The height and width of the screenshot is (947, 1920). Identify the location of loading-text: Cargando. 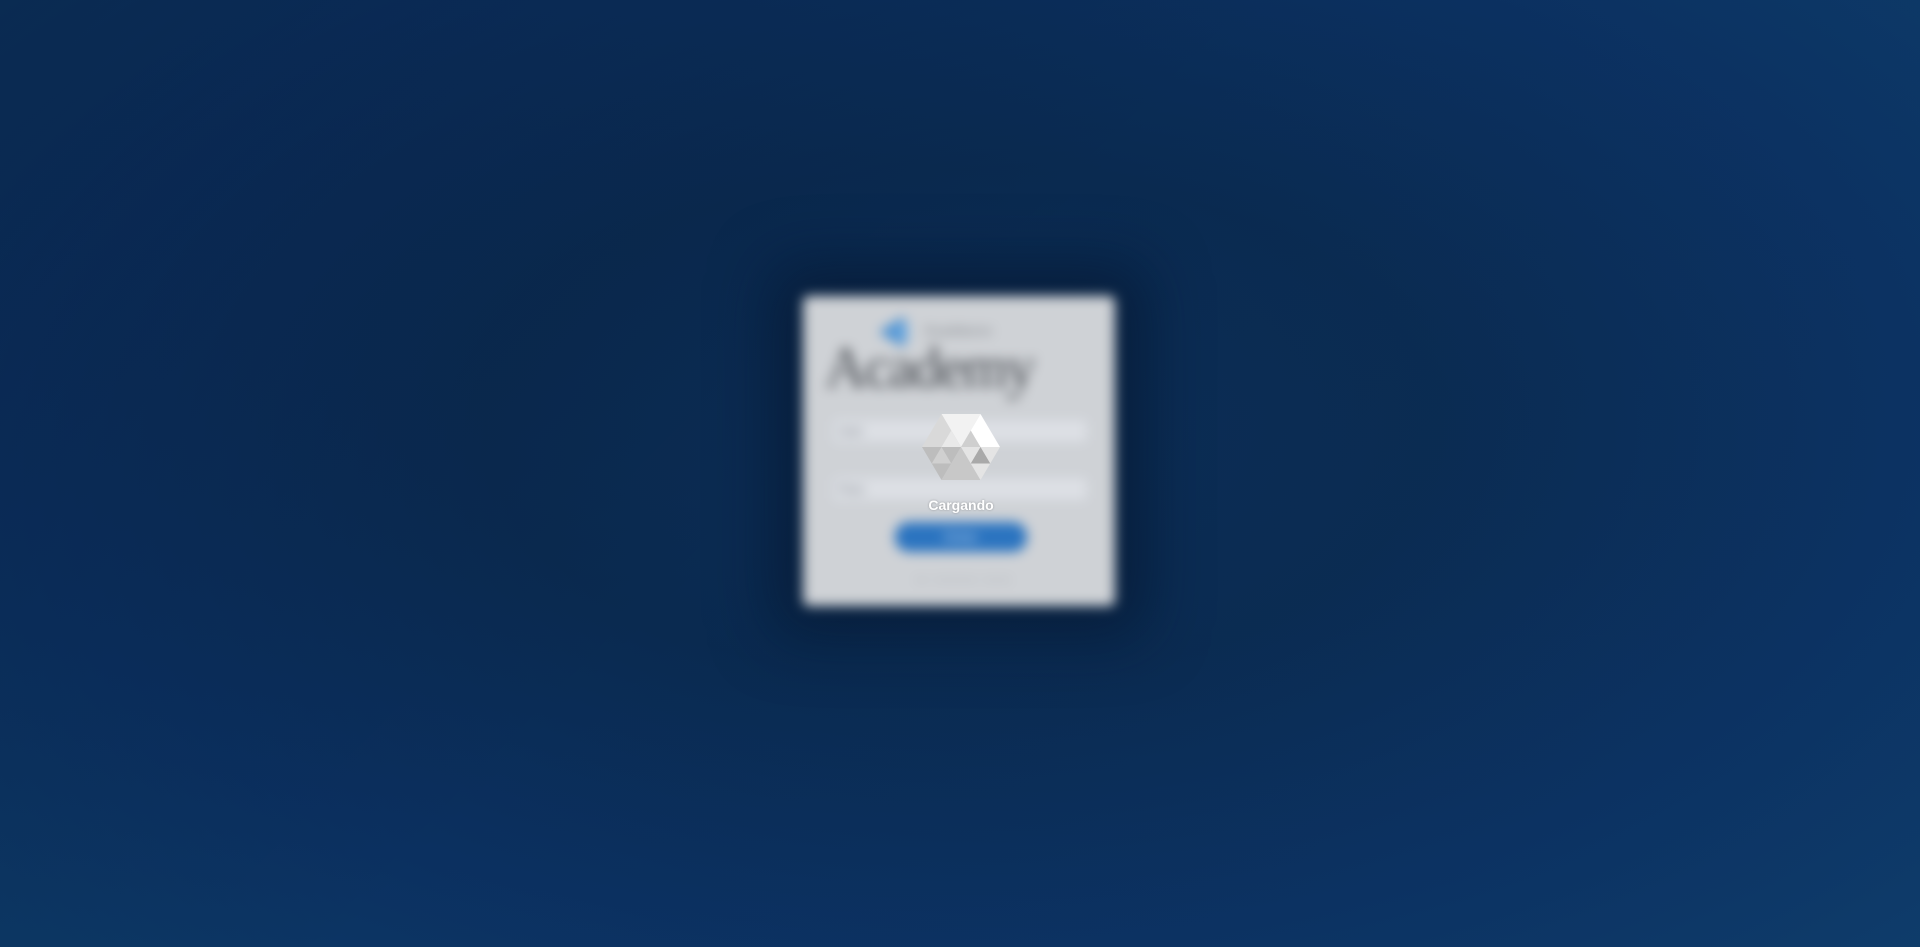
(961, 505).